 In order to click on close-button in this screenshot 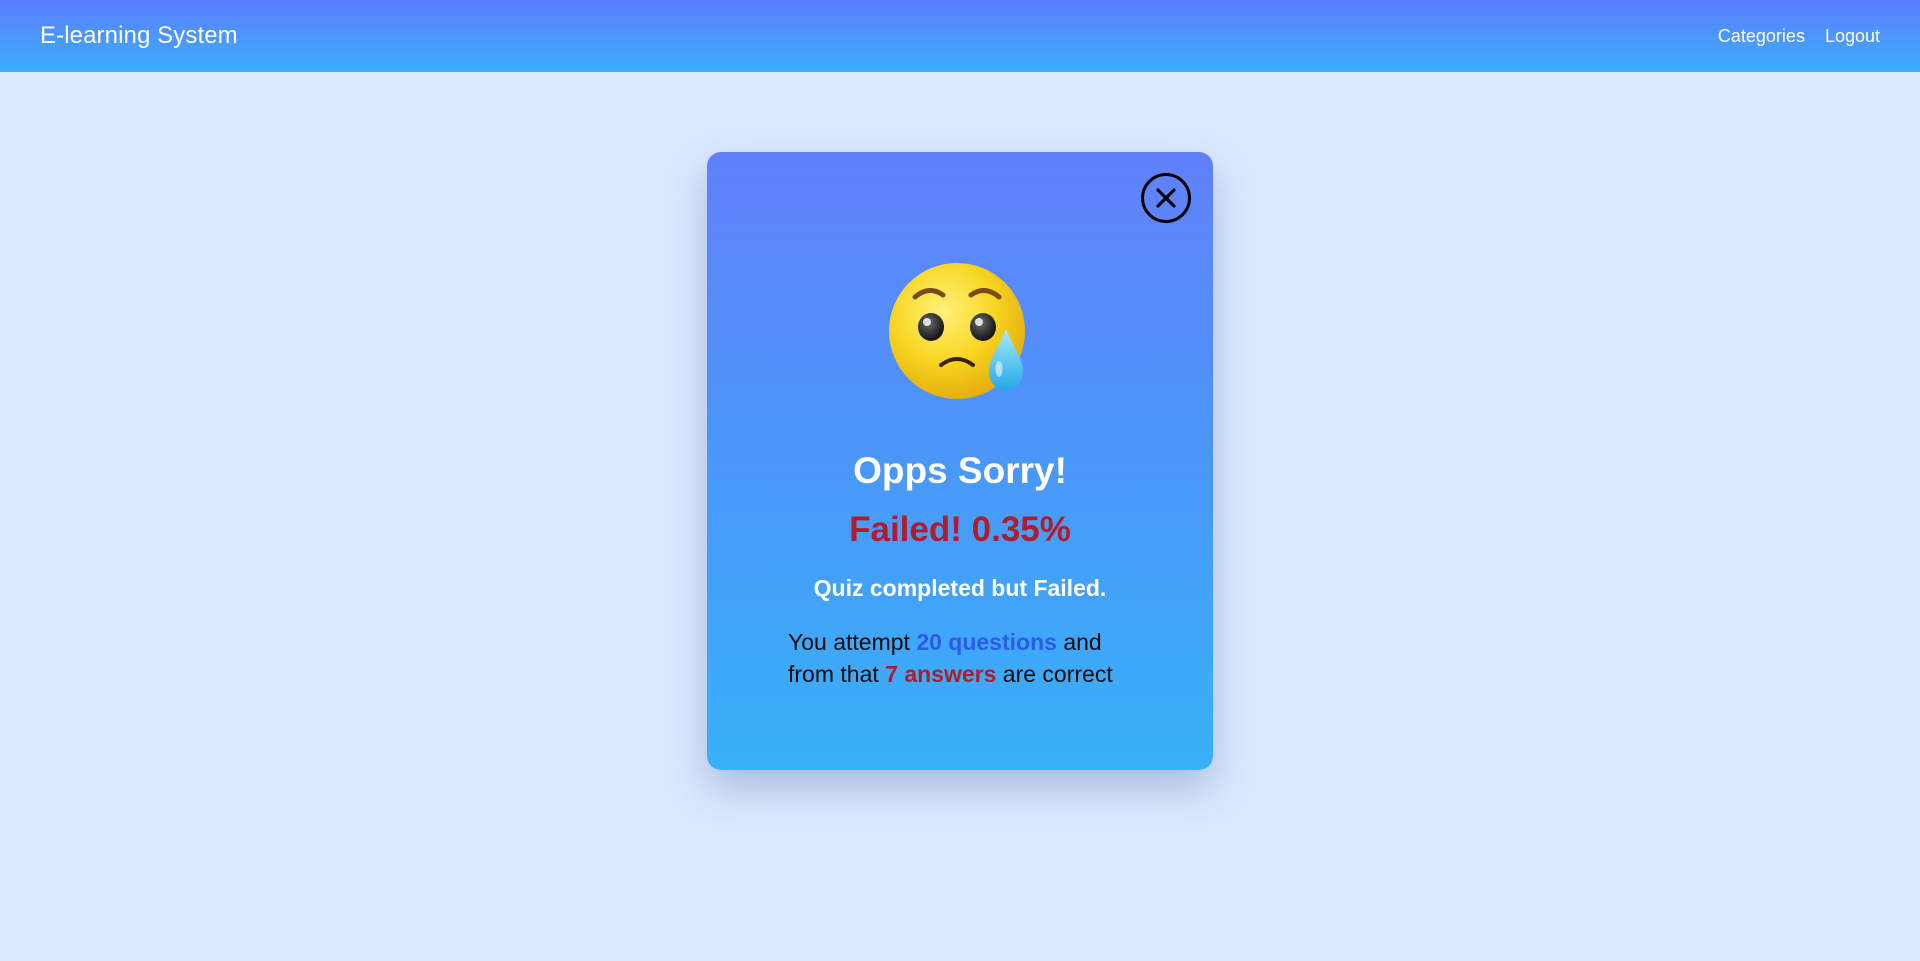, I will do `click(1166, 198)`.